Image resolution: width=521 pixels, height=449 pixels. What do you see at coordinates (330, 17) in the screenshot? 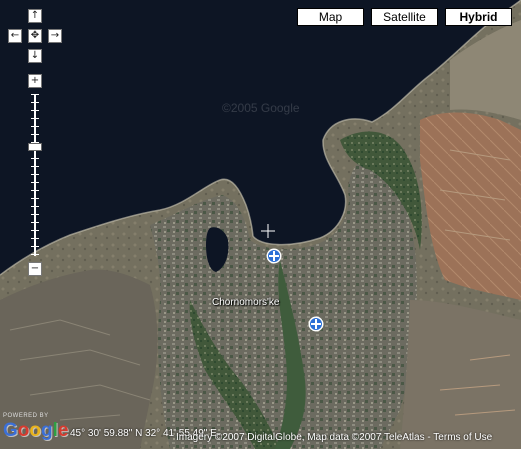
I see `map-type-map-button: Map` at bounding box center [330, 17].